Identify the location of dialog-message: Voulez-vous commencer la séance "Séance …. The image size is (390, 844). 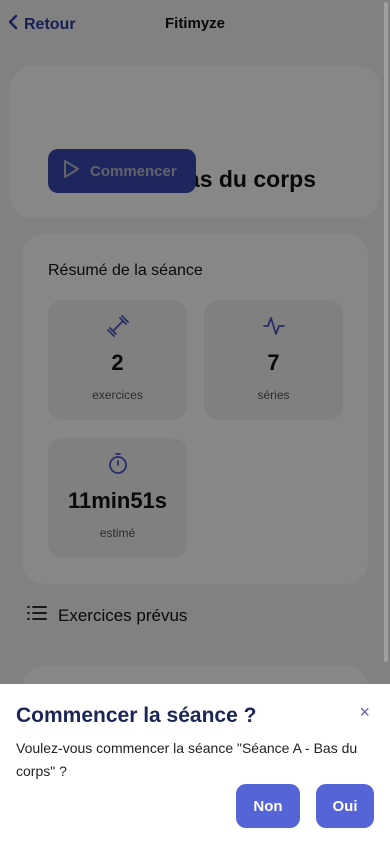
(187, 759).